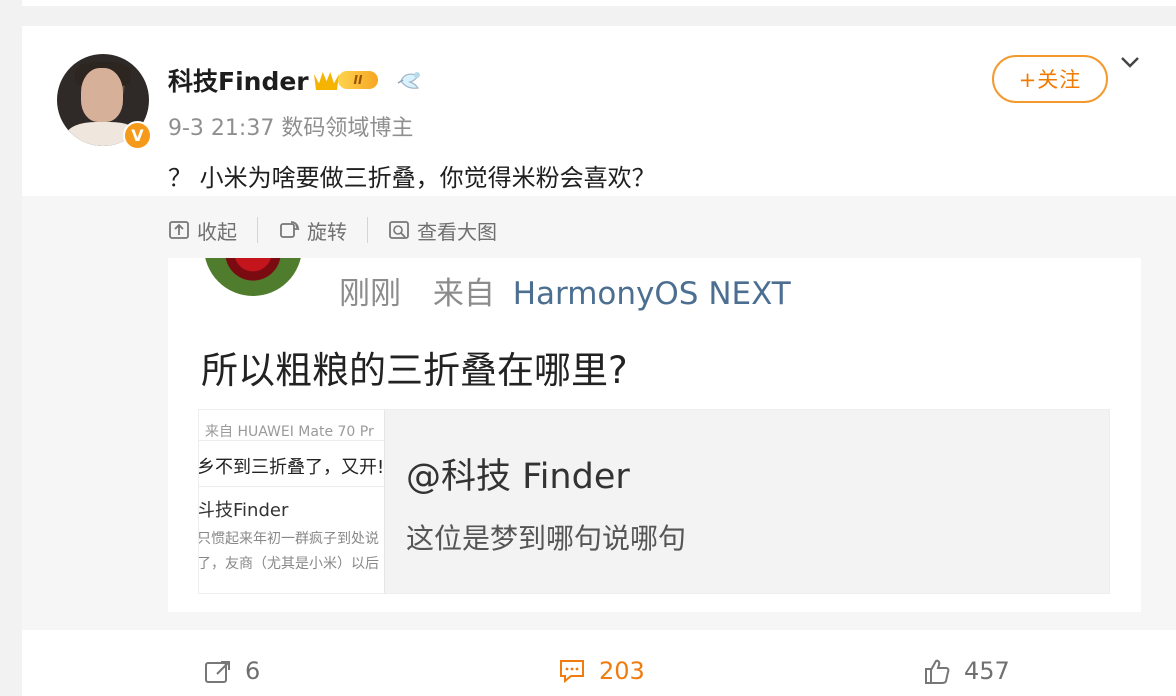 Image resolution: width=1176 pixels, height=696 pixels. What do you see at coordinates (289, 539) in the screenshot?
I see `embedded-line-sub1: 只惯起来年初一群疯子到处说` at bounding box center [289, 539].